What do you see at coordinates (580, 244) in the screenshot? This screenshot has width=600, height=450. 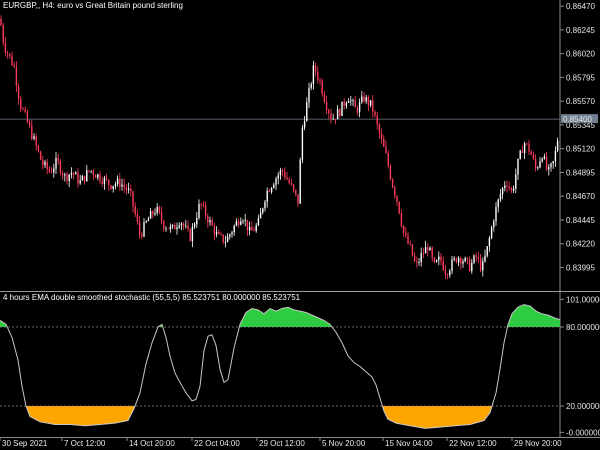 I see `price-tick-label: 0.84220` at bounding box center [580, 244].